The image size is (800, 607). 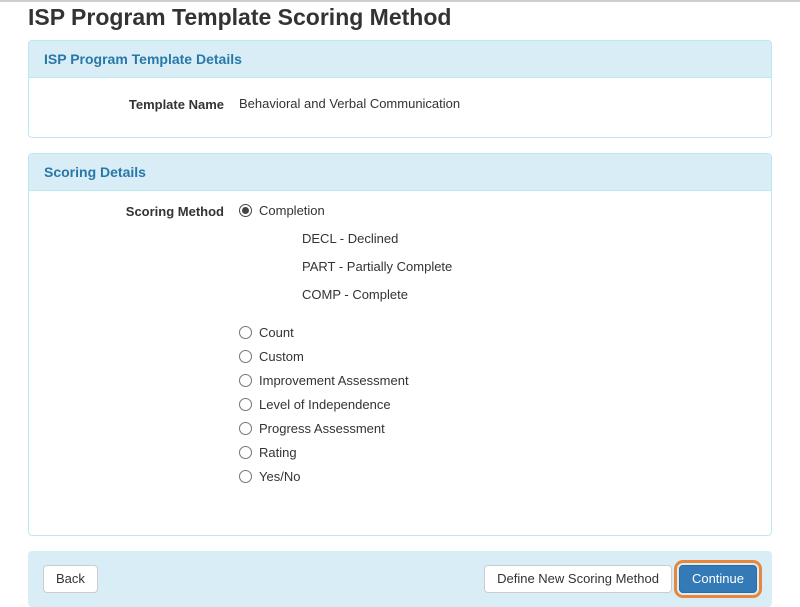 I want to click on option-sublabel: PART - Partially Complete, so click(x=377, y=266).